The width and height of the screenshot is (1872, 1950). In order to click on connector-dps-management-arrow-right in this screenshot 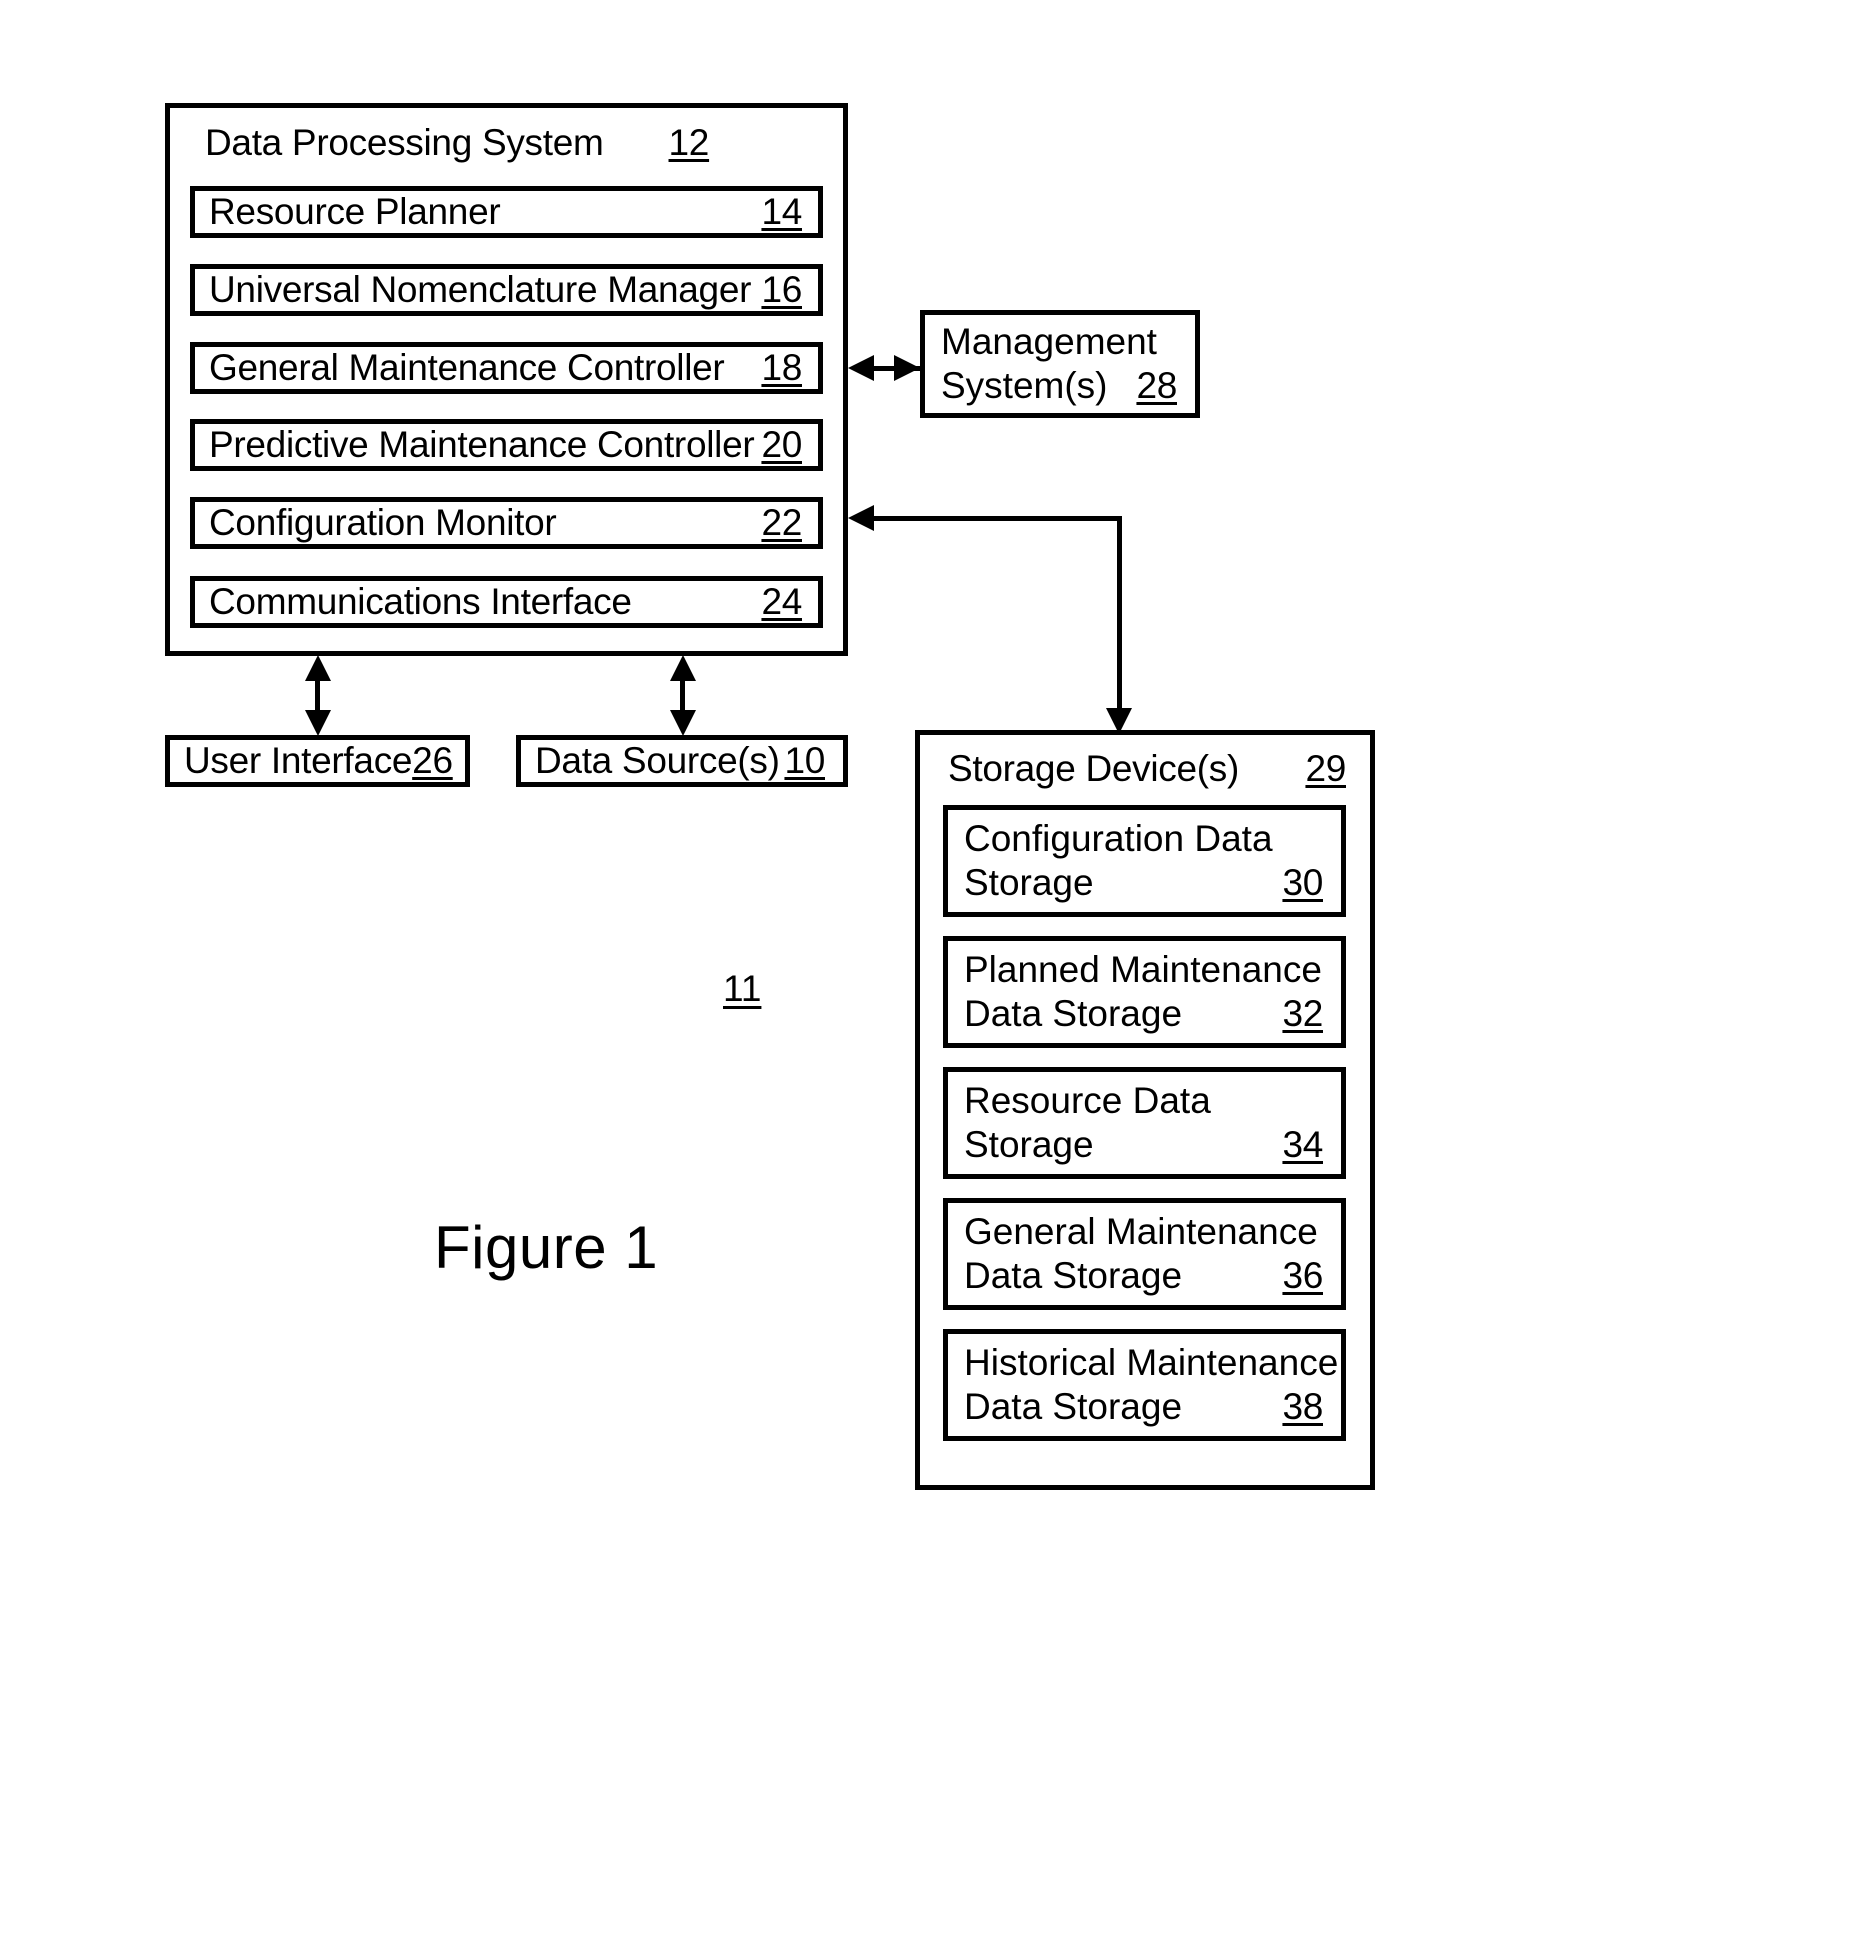, I will do `click(907, 368)`.